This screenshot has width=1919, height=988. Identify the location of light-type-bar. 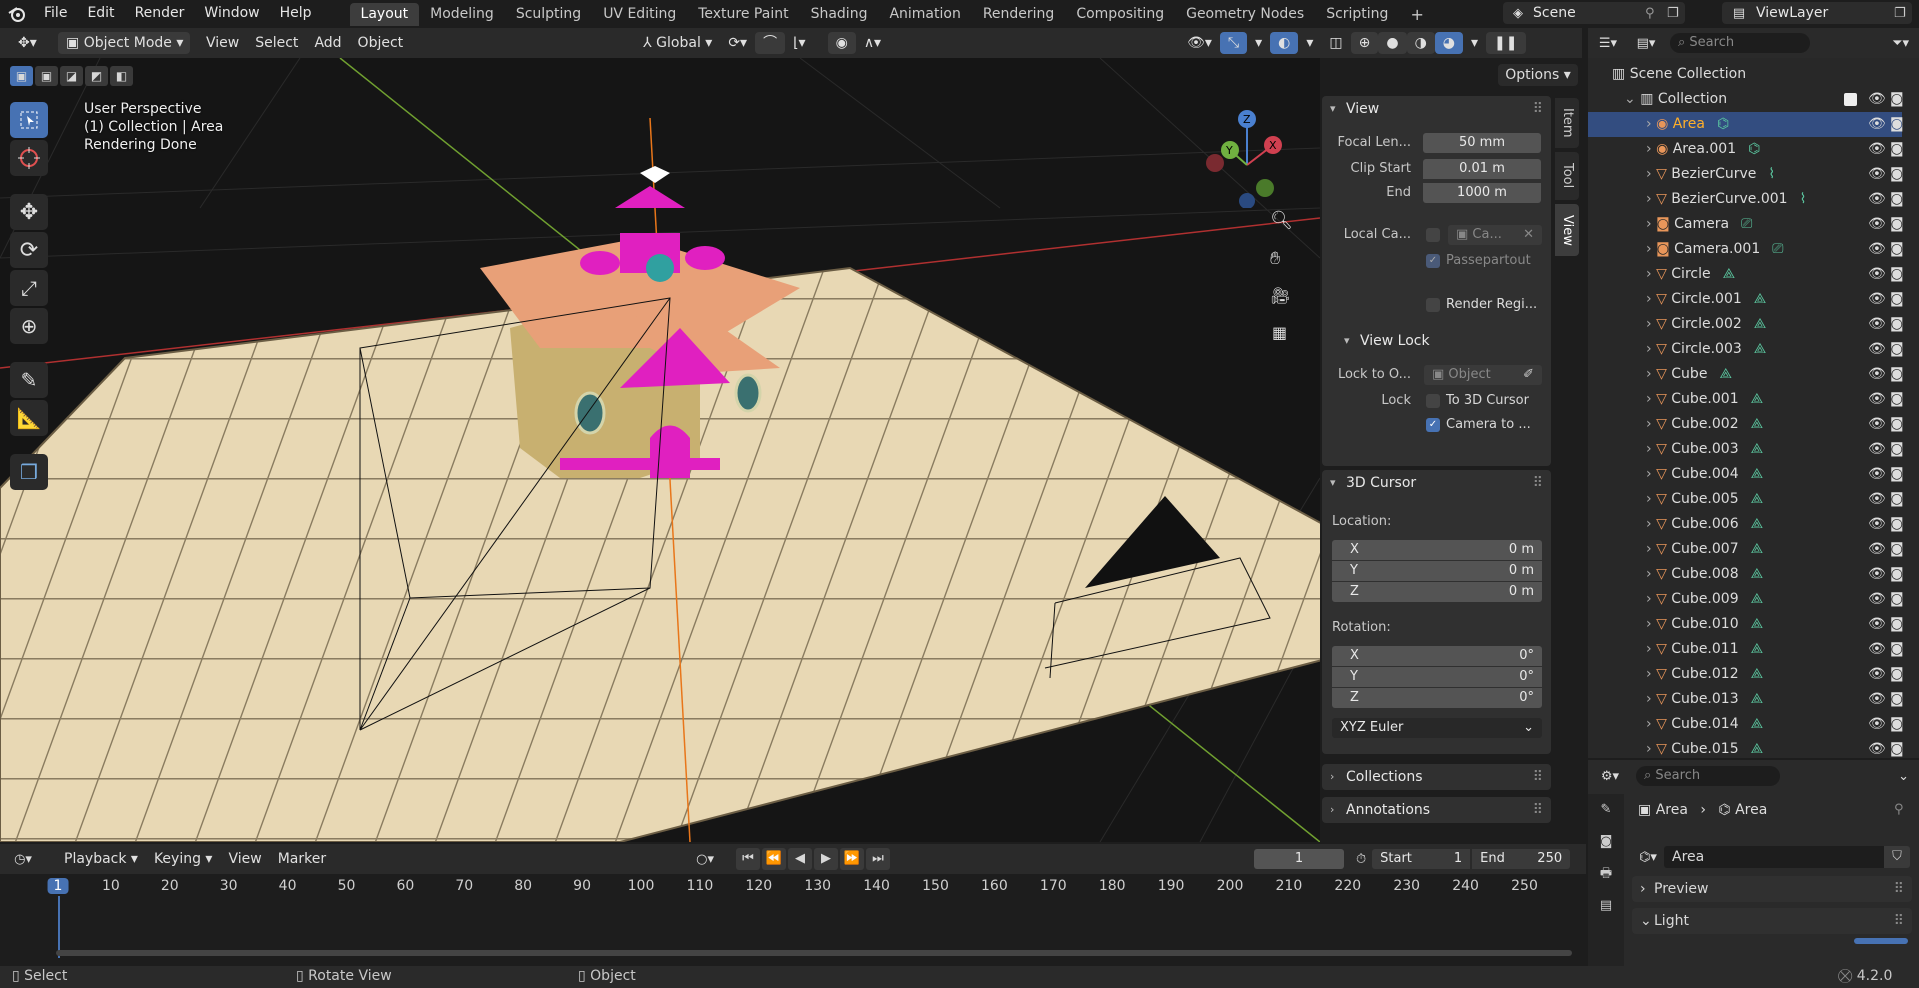
(1881, 941).